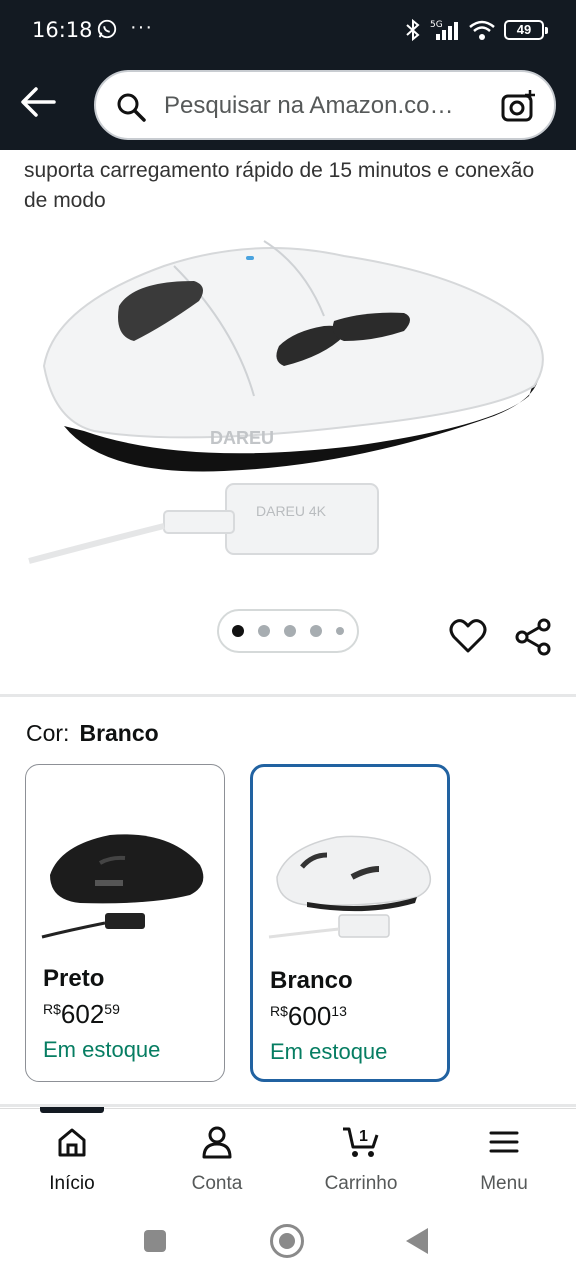 This screenshot has height=1280, width=576. I want to click on variant-name: Branco, so click(311, 980).